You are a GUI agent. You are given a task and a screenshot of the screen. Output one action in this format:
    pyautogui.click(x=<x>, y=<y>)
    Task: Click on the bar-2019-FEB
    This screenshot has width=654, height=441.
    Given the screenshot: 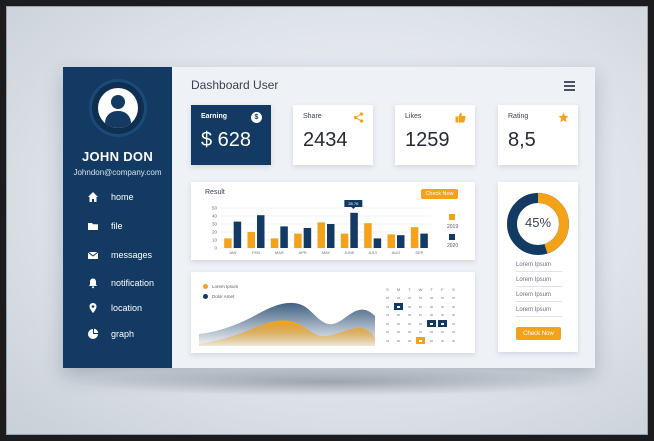 What is the action you would take?
    pyautogui.click(x=251, y=240)
    